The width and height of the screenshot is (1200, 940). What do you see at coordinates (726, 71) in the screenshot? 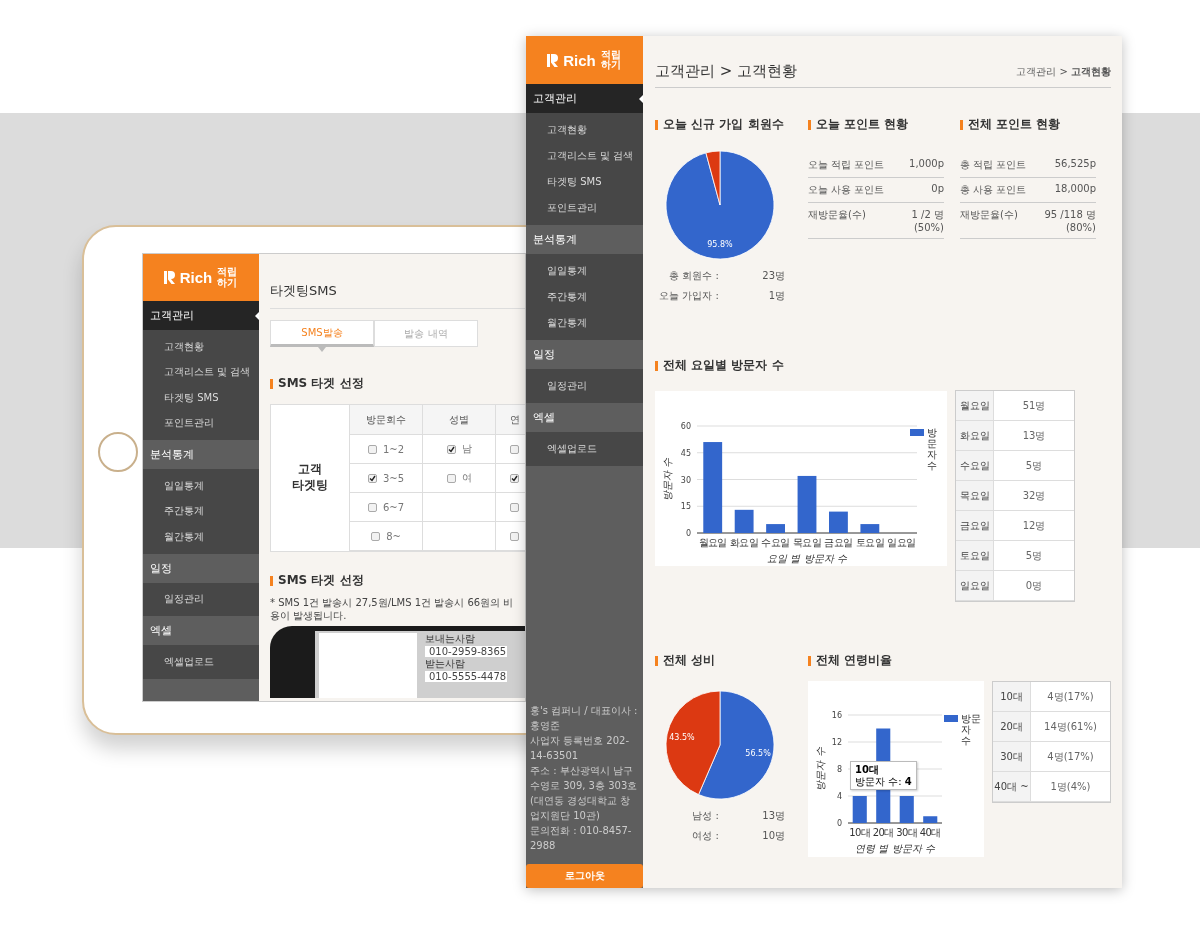
I see `page-title: 고객관리 > 고객현황` at bounding box center [726, 71].